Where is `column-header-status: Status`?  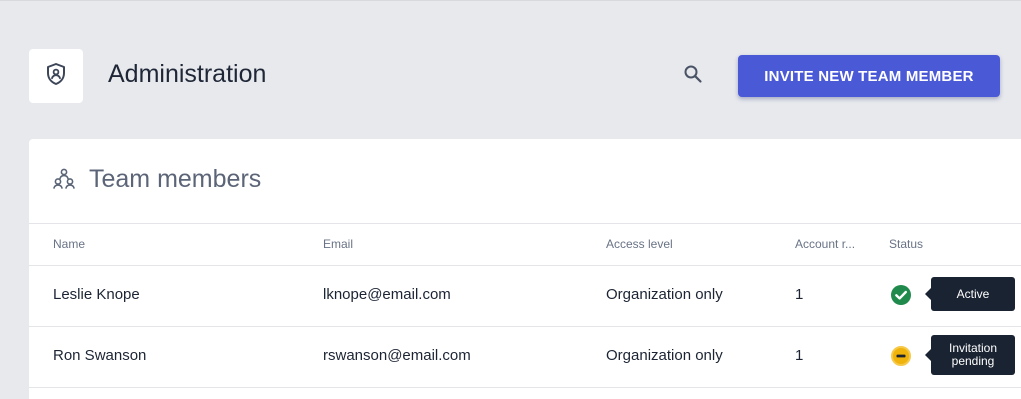
column-header-status: Status is located at coordinates (906, 244).